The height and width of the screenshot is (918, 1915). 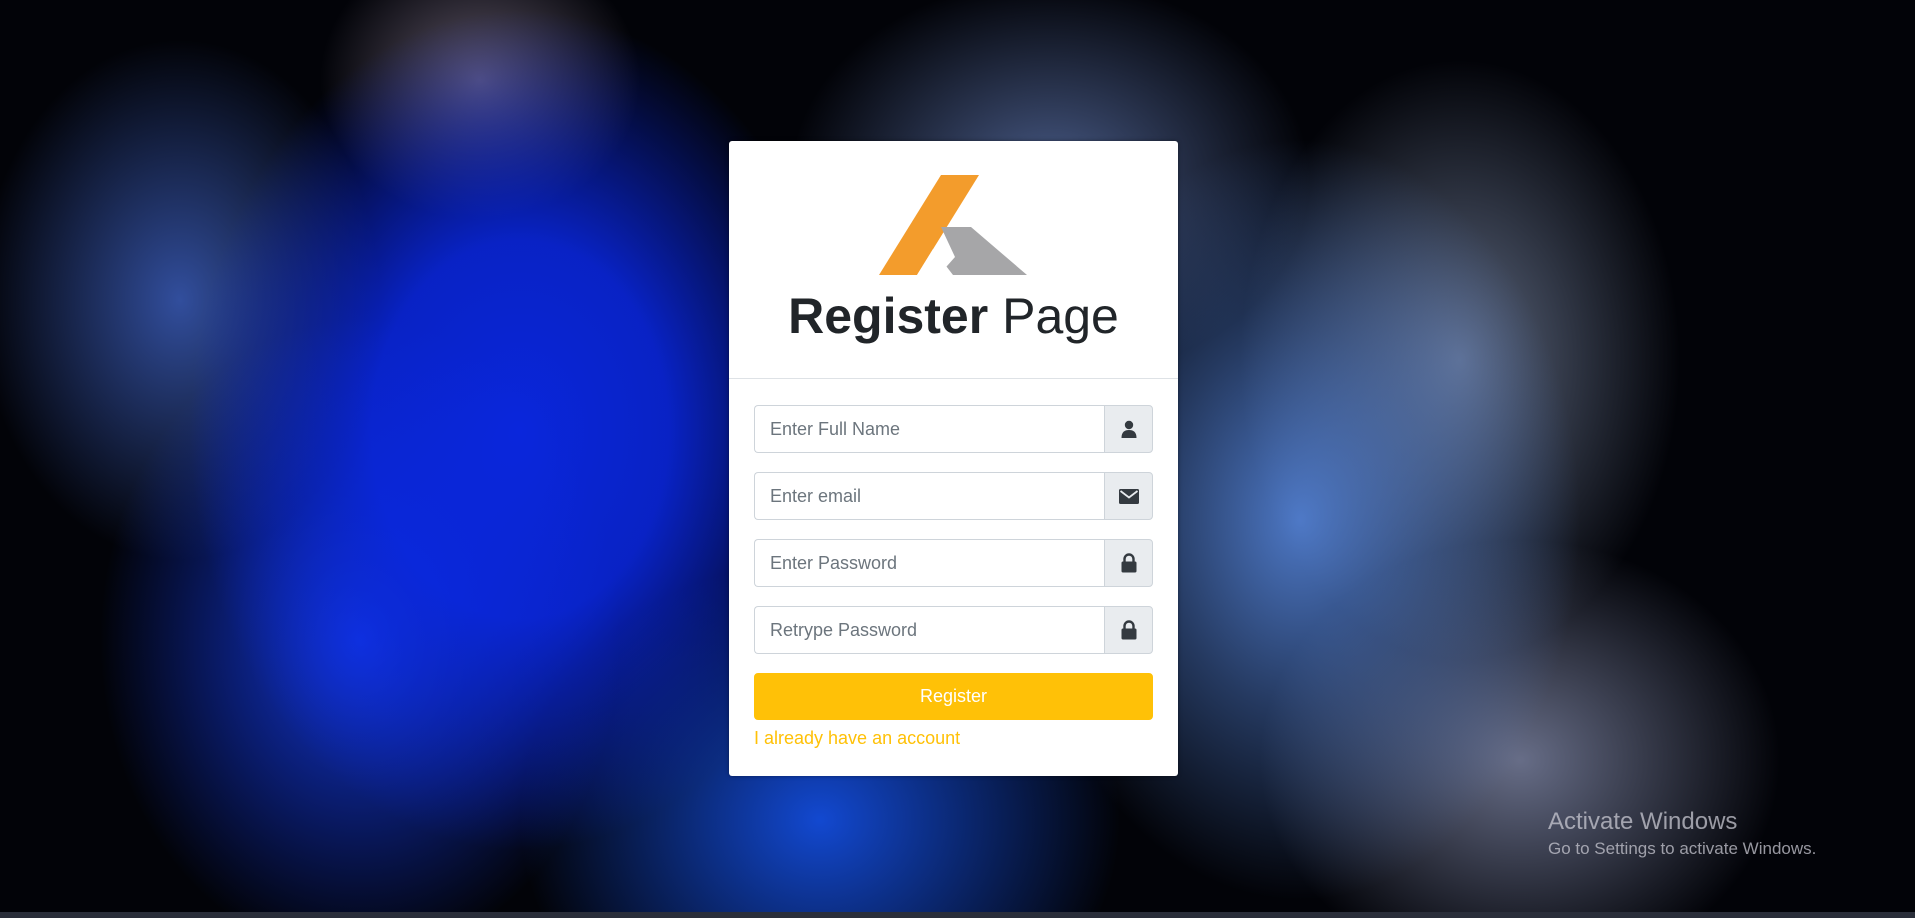 What do you see at coordinates (1682, 848) in the screenshot?
I see `watermark-subtitle: Go to Settings to activate Windows.` at bounding box center [1682, 848].